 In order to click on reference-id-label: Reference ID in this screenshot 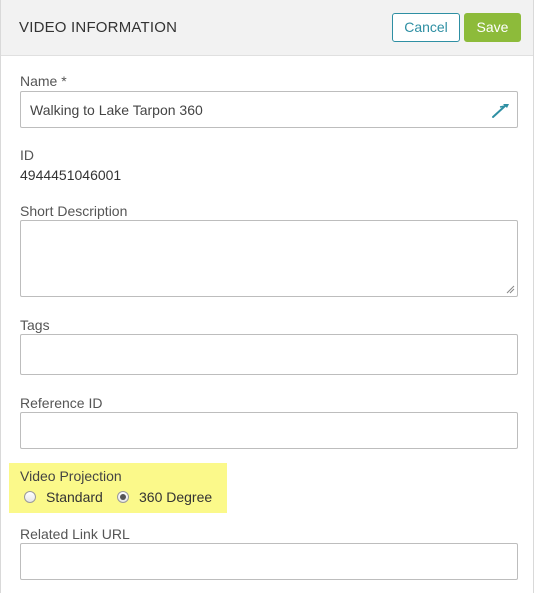, I will do `click(61, 403)`.